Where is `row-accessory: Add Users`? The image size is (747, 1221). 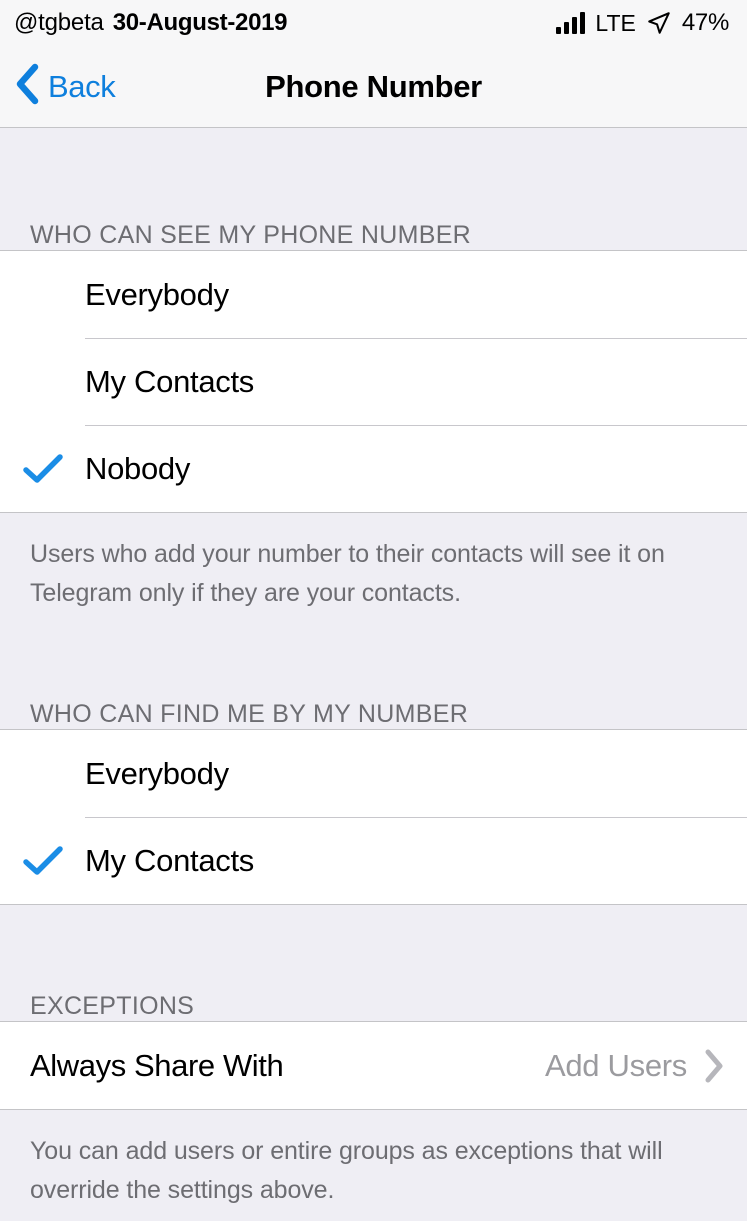
row-accessory: Add Users is located at coordinates (635, 1066).